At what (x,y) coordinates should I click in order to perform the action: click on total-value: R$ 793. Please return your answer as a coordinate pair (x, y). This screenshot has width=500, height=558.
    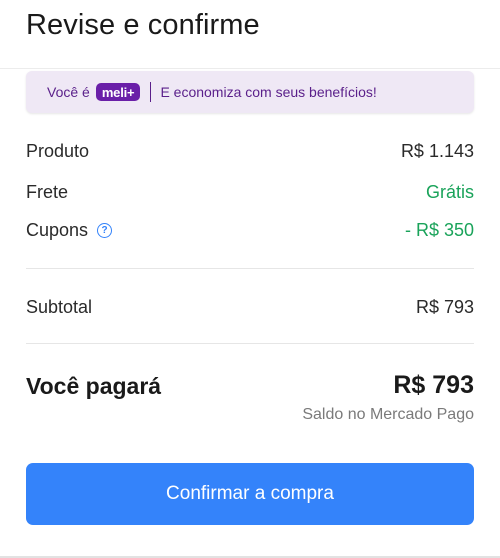
    Looking at the image, I should click on (433, 385).